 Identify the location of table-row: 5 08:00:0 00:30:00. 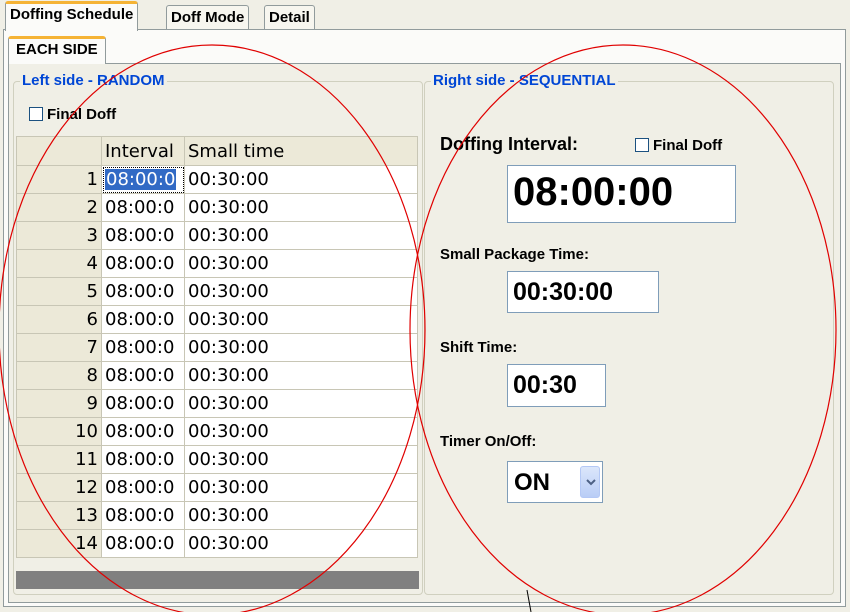
(217, 291).